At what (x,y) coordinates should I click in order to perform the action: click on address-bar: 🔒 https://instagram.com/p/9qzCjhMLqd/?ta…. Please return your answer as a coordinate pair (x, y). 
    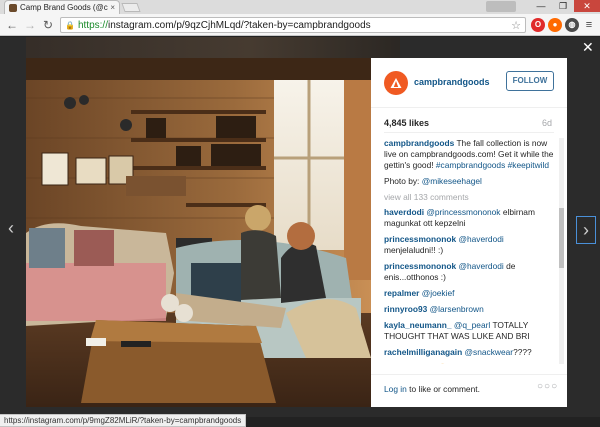
    Looking at the image, I should click on (293, 25).